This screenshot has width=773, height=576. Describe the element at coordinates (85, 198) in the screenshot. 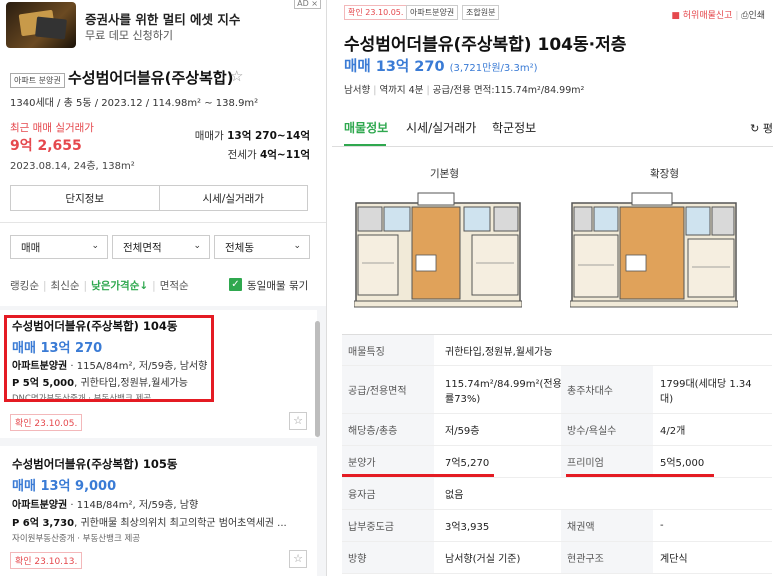

I see `complex-info-button: 단지정보` at that location.